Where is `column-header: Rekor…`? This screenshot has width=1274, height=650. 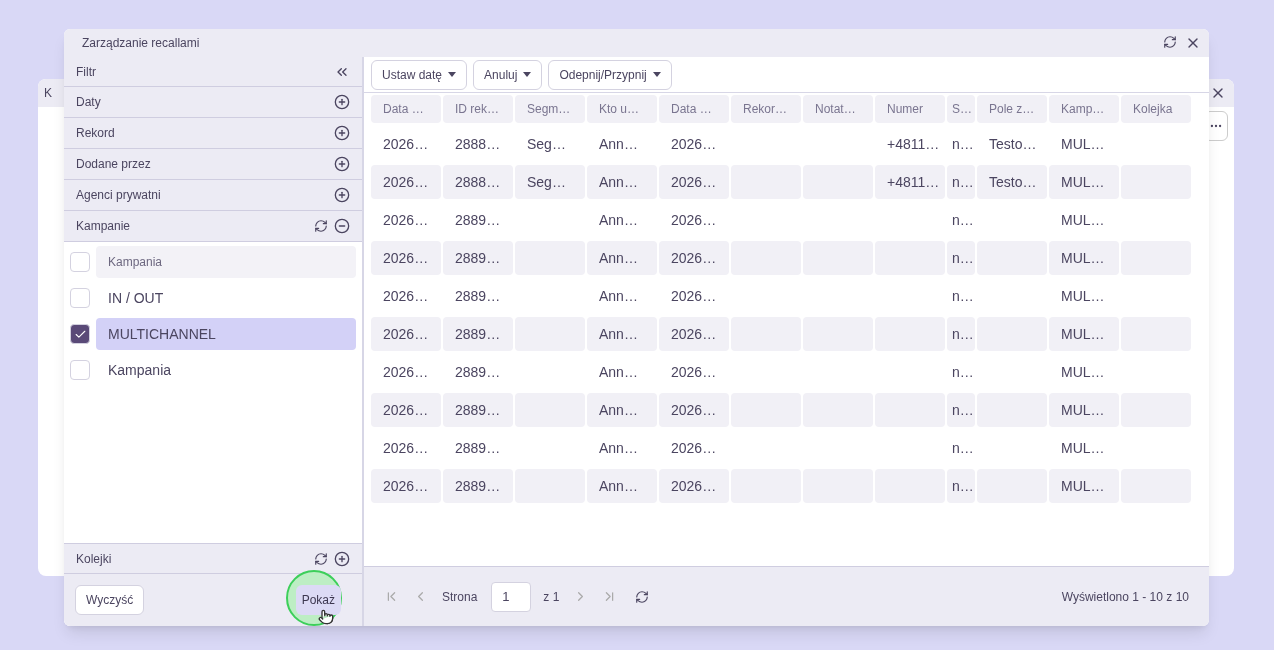 column-header: Rekor… is located at coordinates (766, 109).